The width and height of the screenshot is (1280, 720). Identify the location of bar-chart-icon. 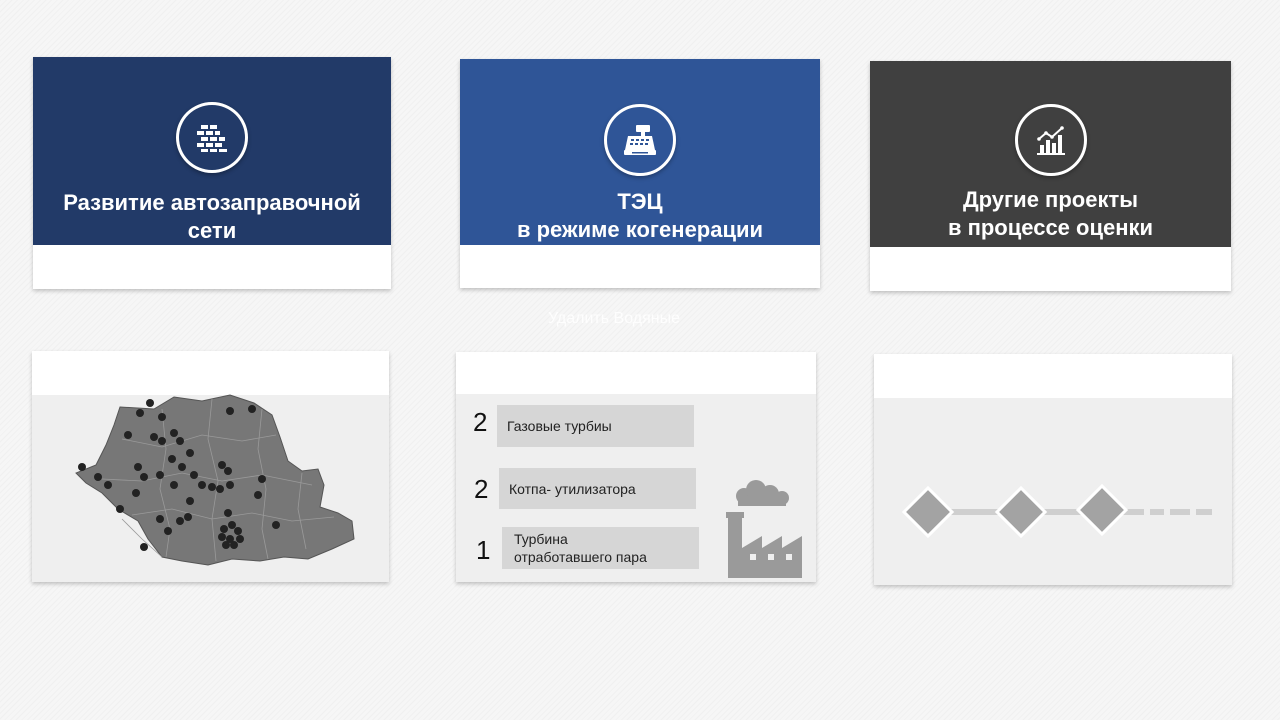
(1050, 140).